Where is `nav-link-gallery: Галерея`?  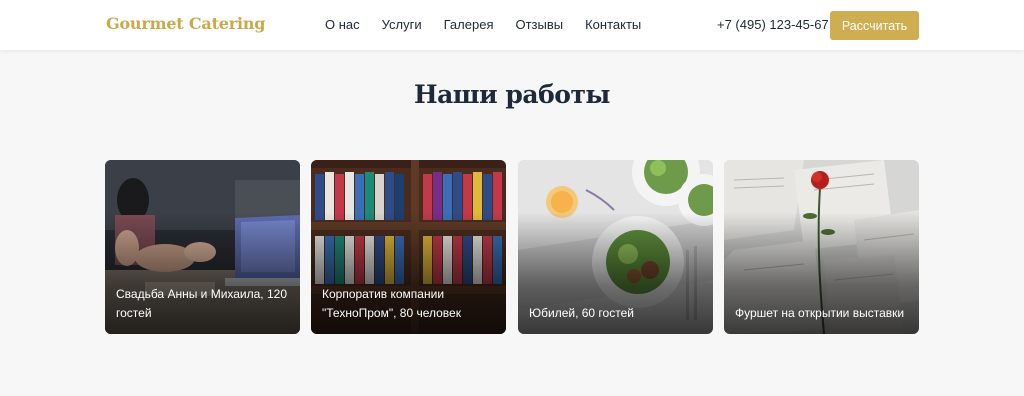 nav-link-gallery: Галерея is located at coordinates (469, 24).